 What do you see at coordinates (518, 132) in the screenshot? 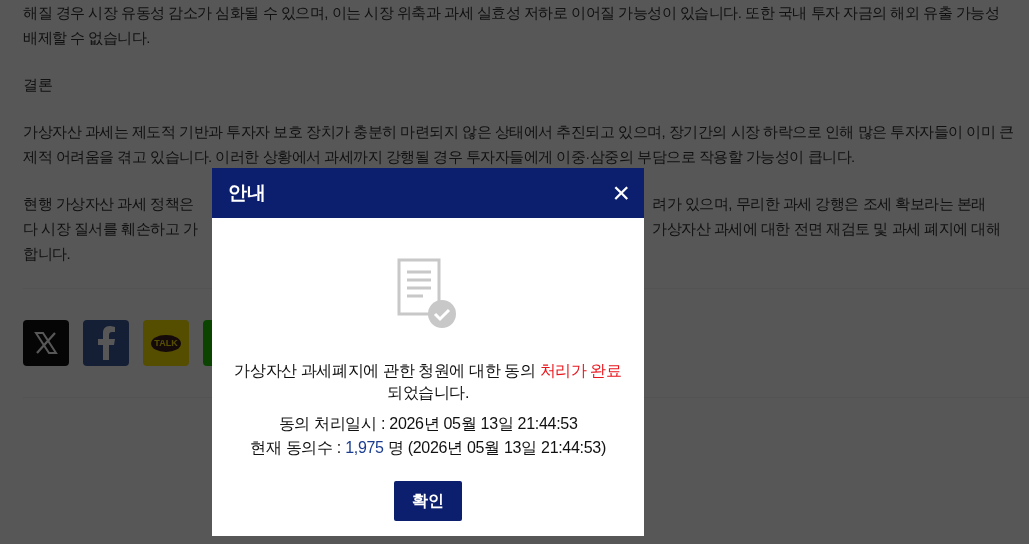
I see `text-line: 가상자산 과세는 제도적 기반과 투자자 보호 장치가 충분히 마련되지 않은 상태에서 추진되고 있으며, 장기간의 시장 하락으로 인해 많은 투자자들이 이미 큰` at bounding box center [518, 132].